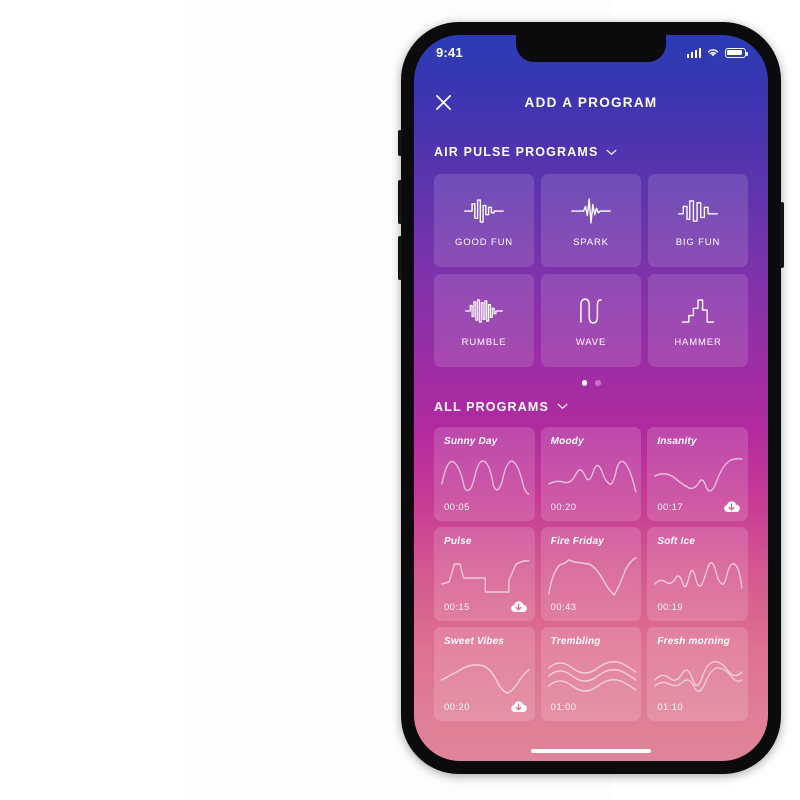 This screenshot has width=800, height=800. What do you see at coordinates (400, 202) in the screenshot?
I see `volume-up-button` at bounding box center [400, 202].